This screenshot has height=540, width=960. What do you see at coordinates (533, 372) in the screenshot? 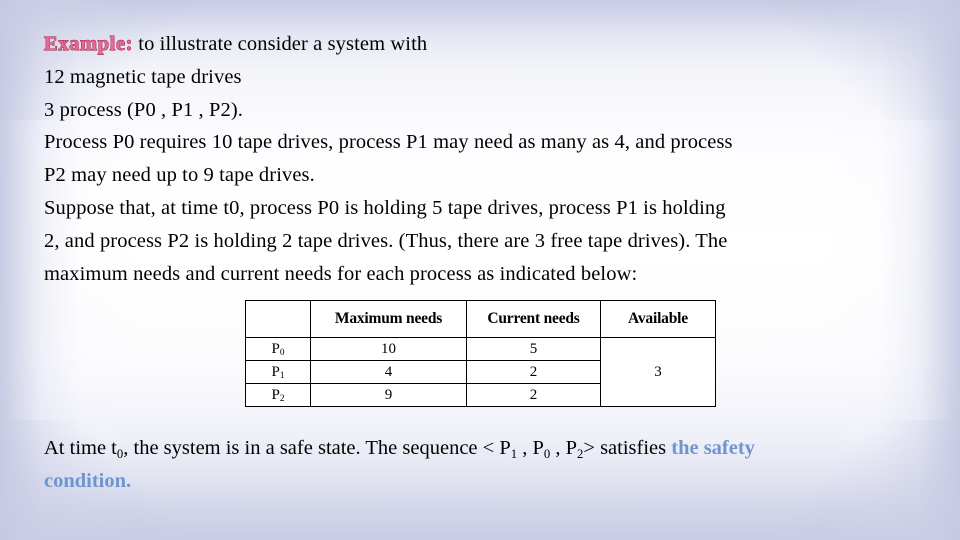
I see `cell-cur-p1: 2` at bounding box center [533, 372].